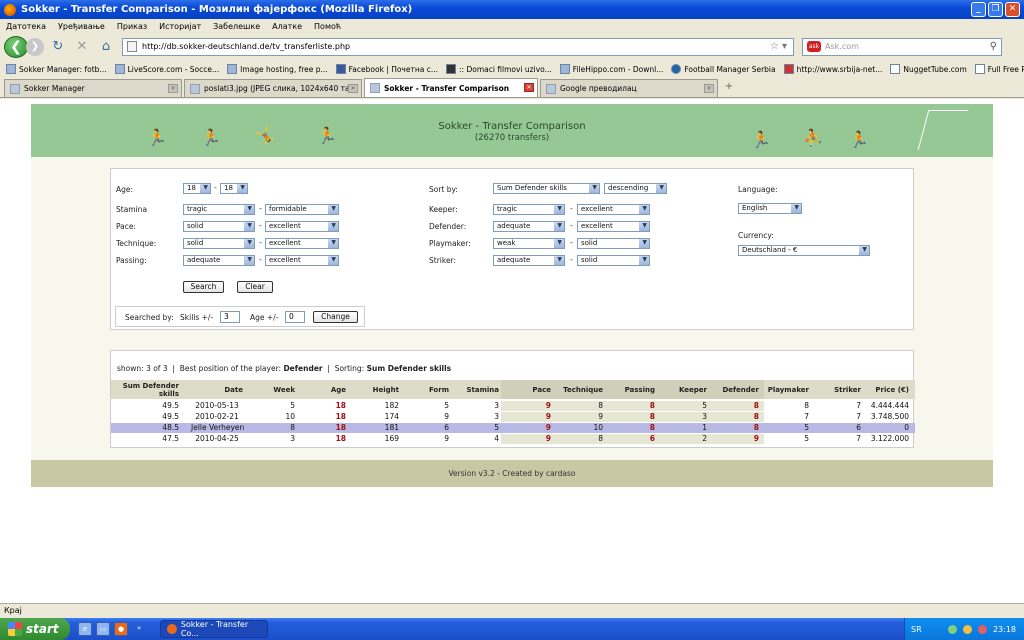 This screenshot has width=1024, height=640. I want to click on search-icon: ⚲, so click(993, 46).